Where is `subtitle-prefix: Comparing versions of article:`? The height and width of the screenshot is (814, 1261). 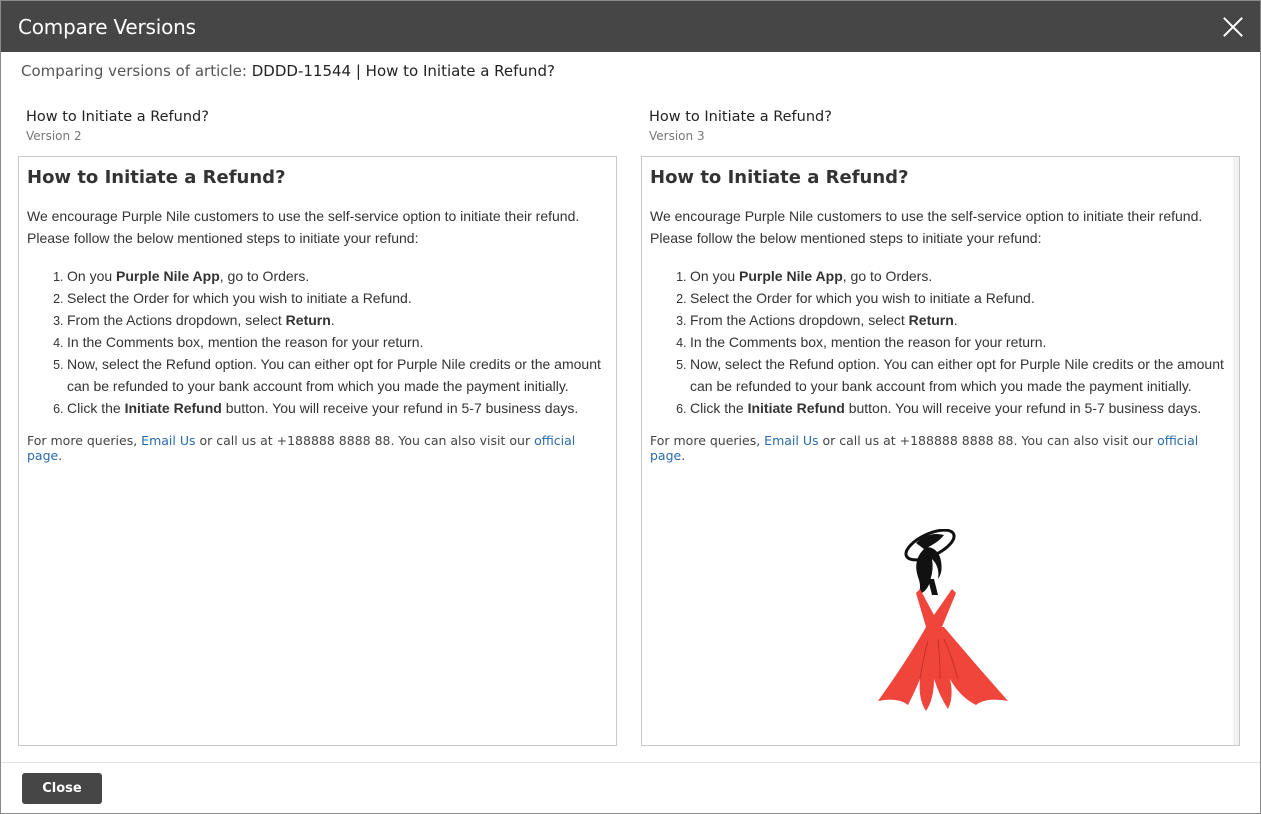 subtitle-prefix: Comparing versions of article: is located at coordinates (134, 71).